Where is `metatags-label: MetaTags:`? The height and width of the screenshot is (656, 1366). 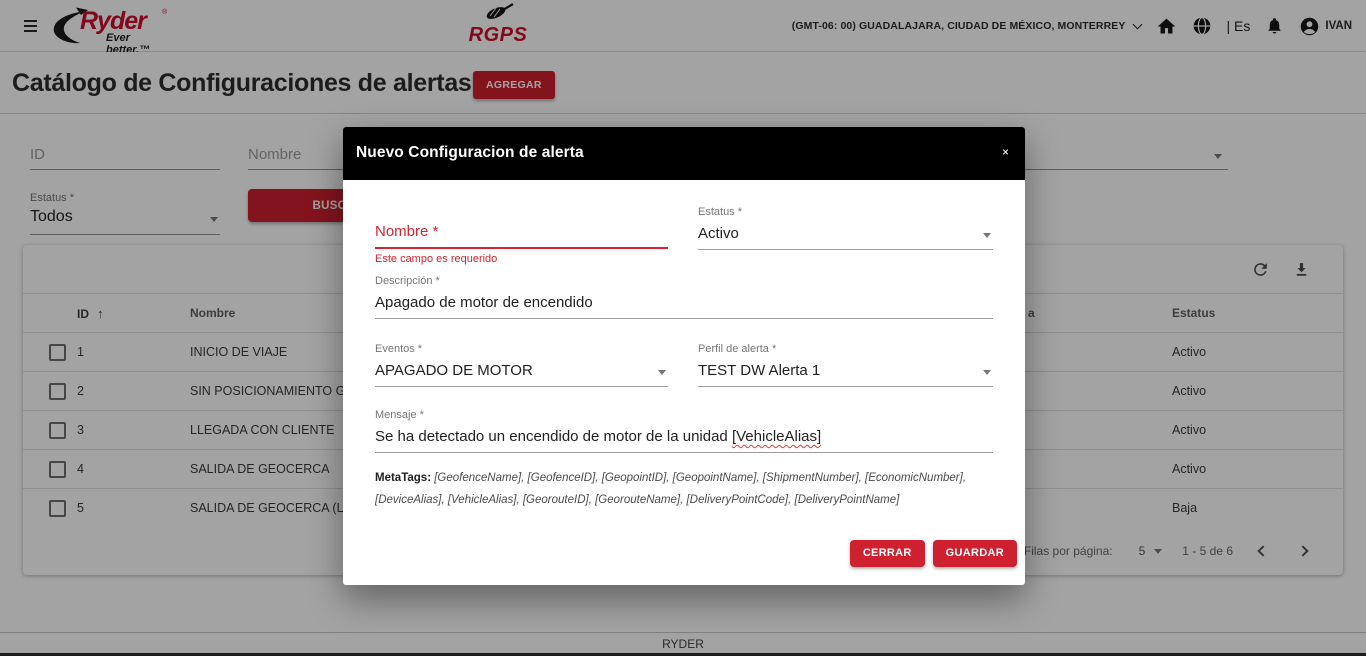 metatags-label: MetaTags: is located at coordinates (403, 478).